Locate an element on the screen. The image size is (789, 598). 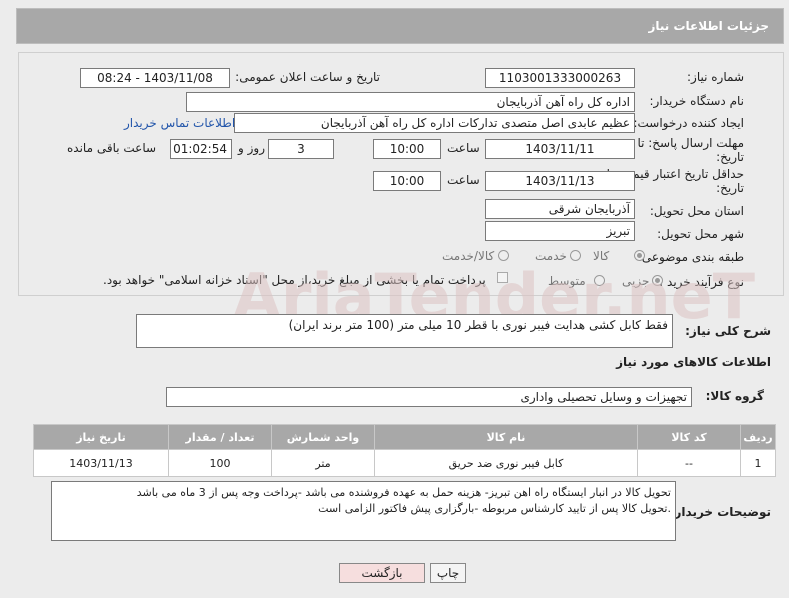
time-remaining-label: ساعت باقی مانده is located at coordinates (112, 148).